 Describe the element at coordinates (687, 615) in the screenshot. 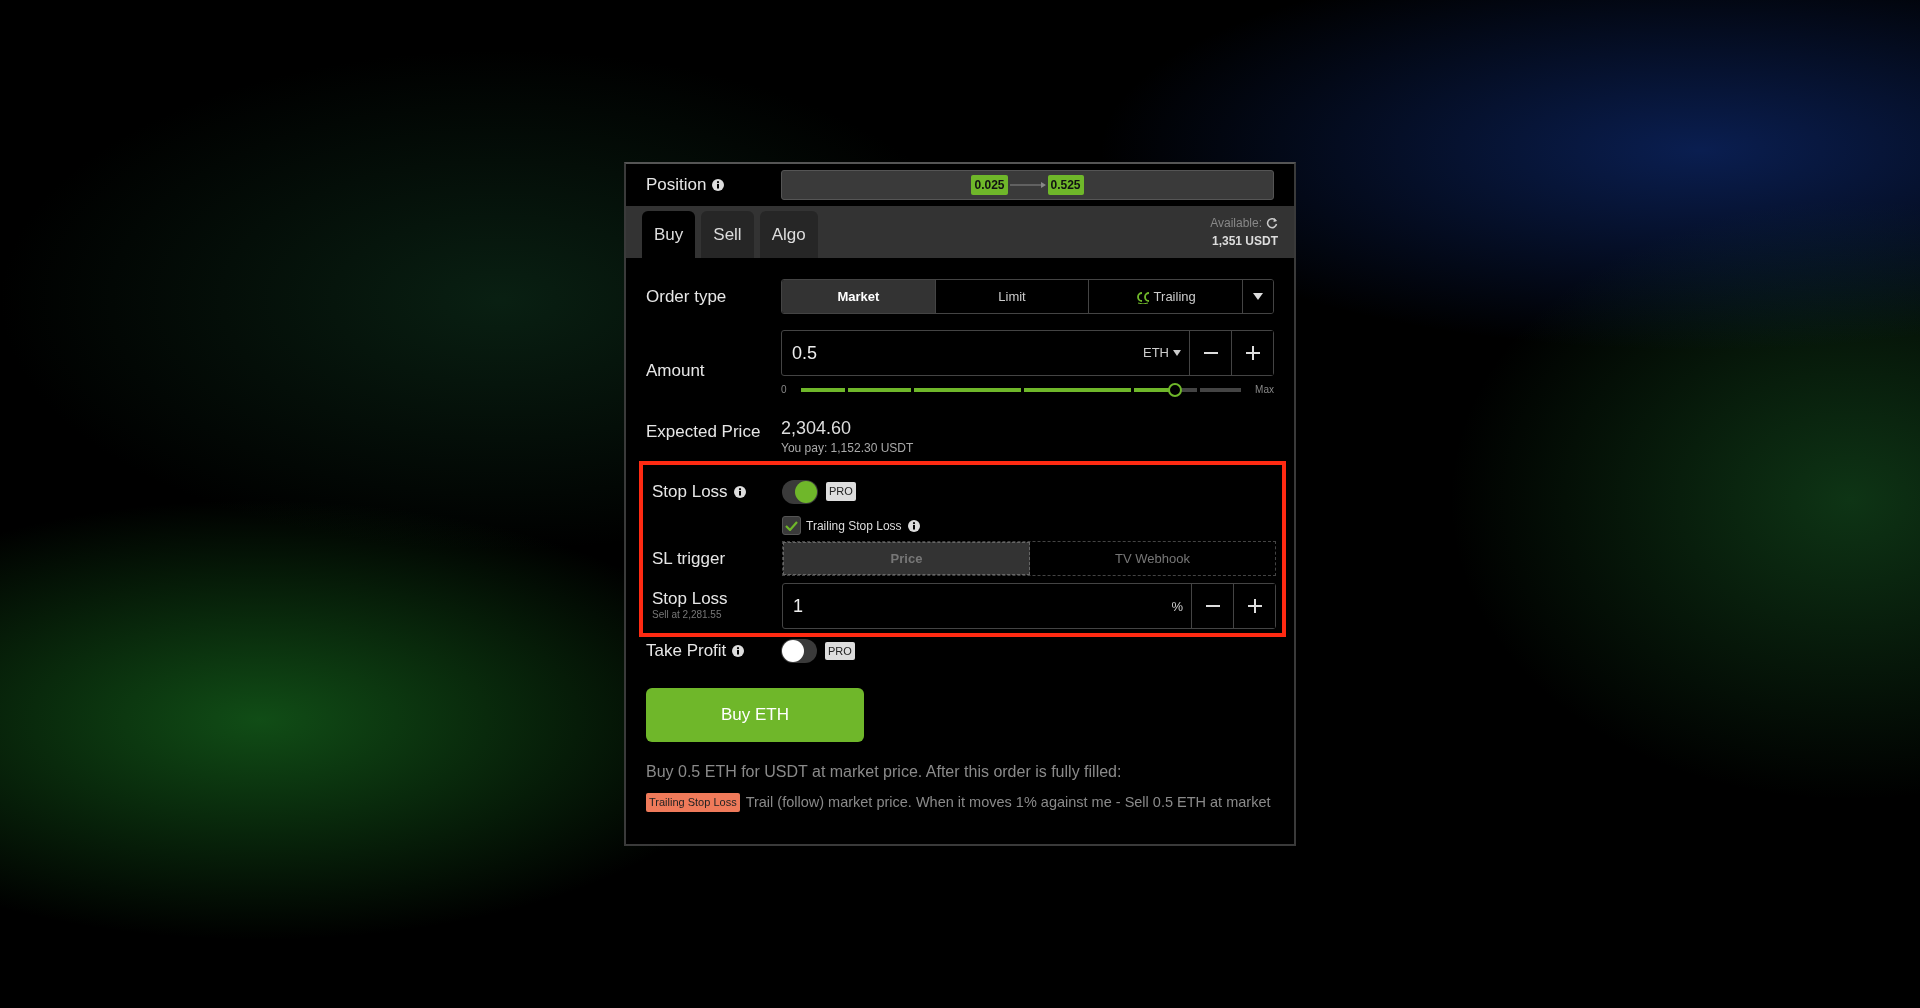

I see `sell-price-note: Sell at 2,281.55` at that location.